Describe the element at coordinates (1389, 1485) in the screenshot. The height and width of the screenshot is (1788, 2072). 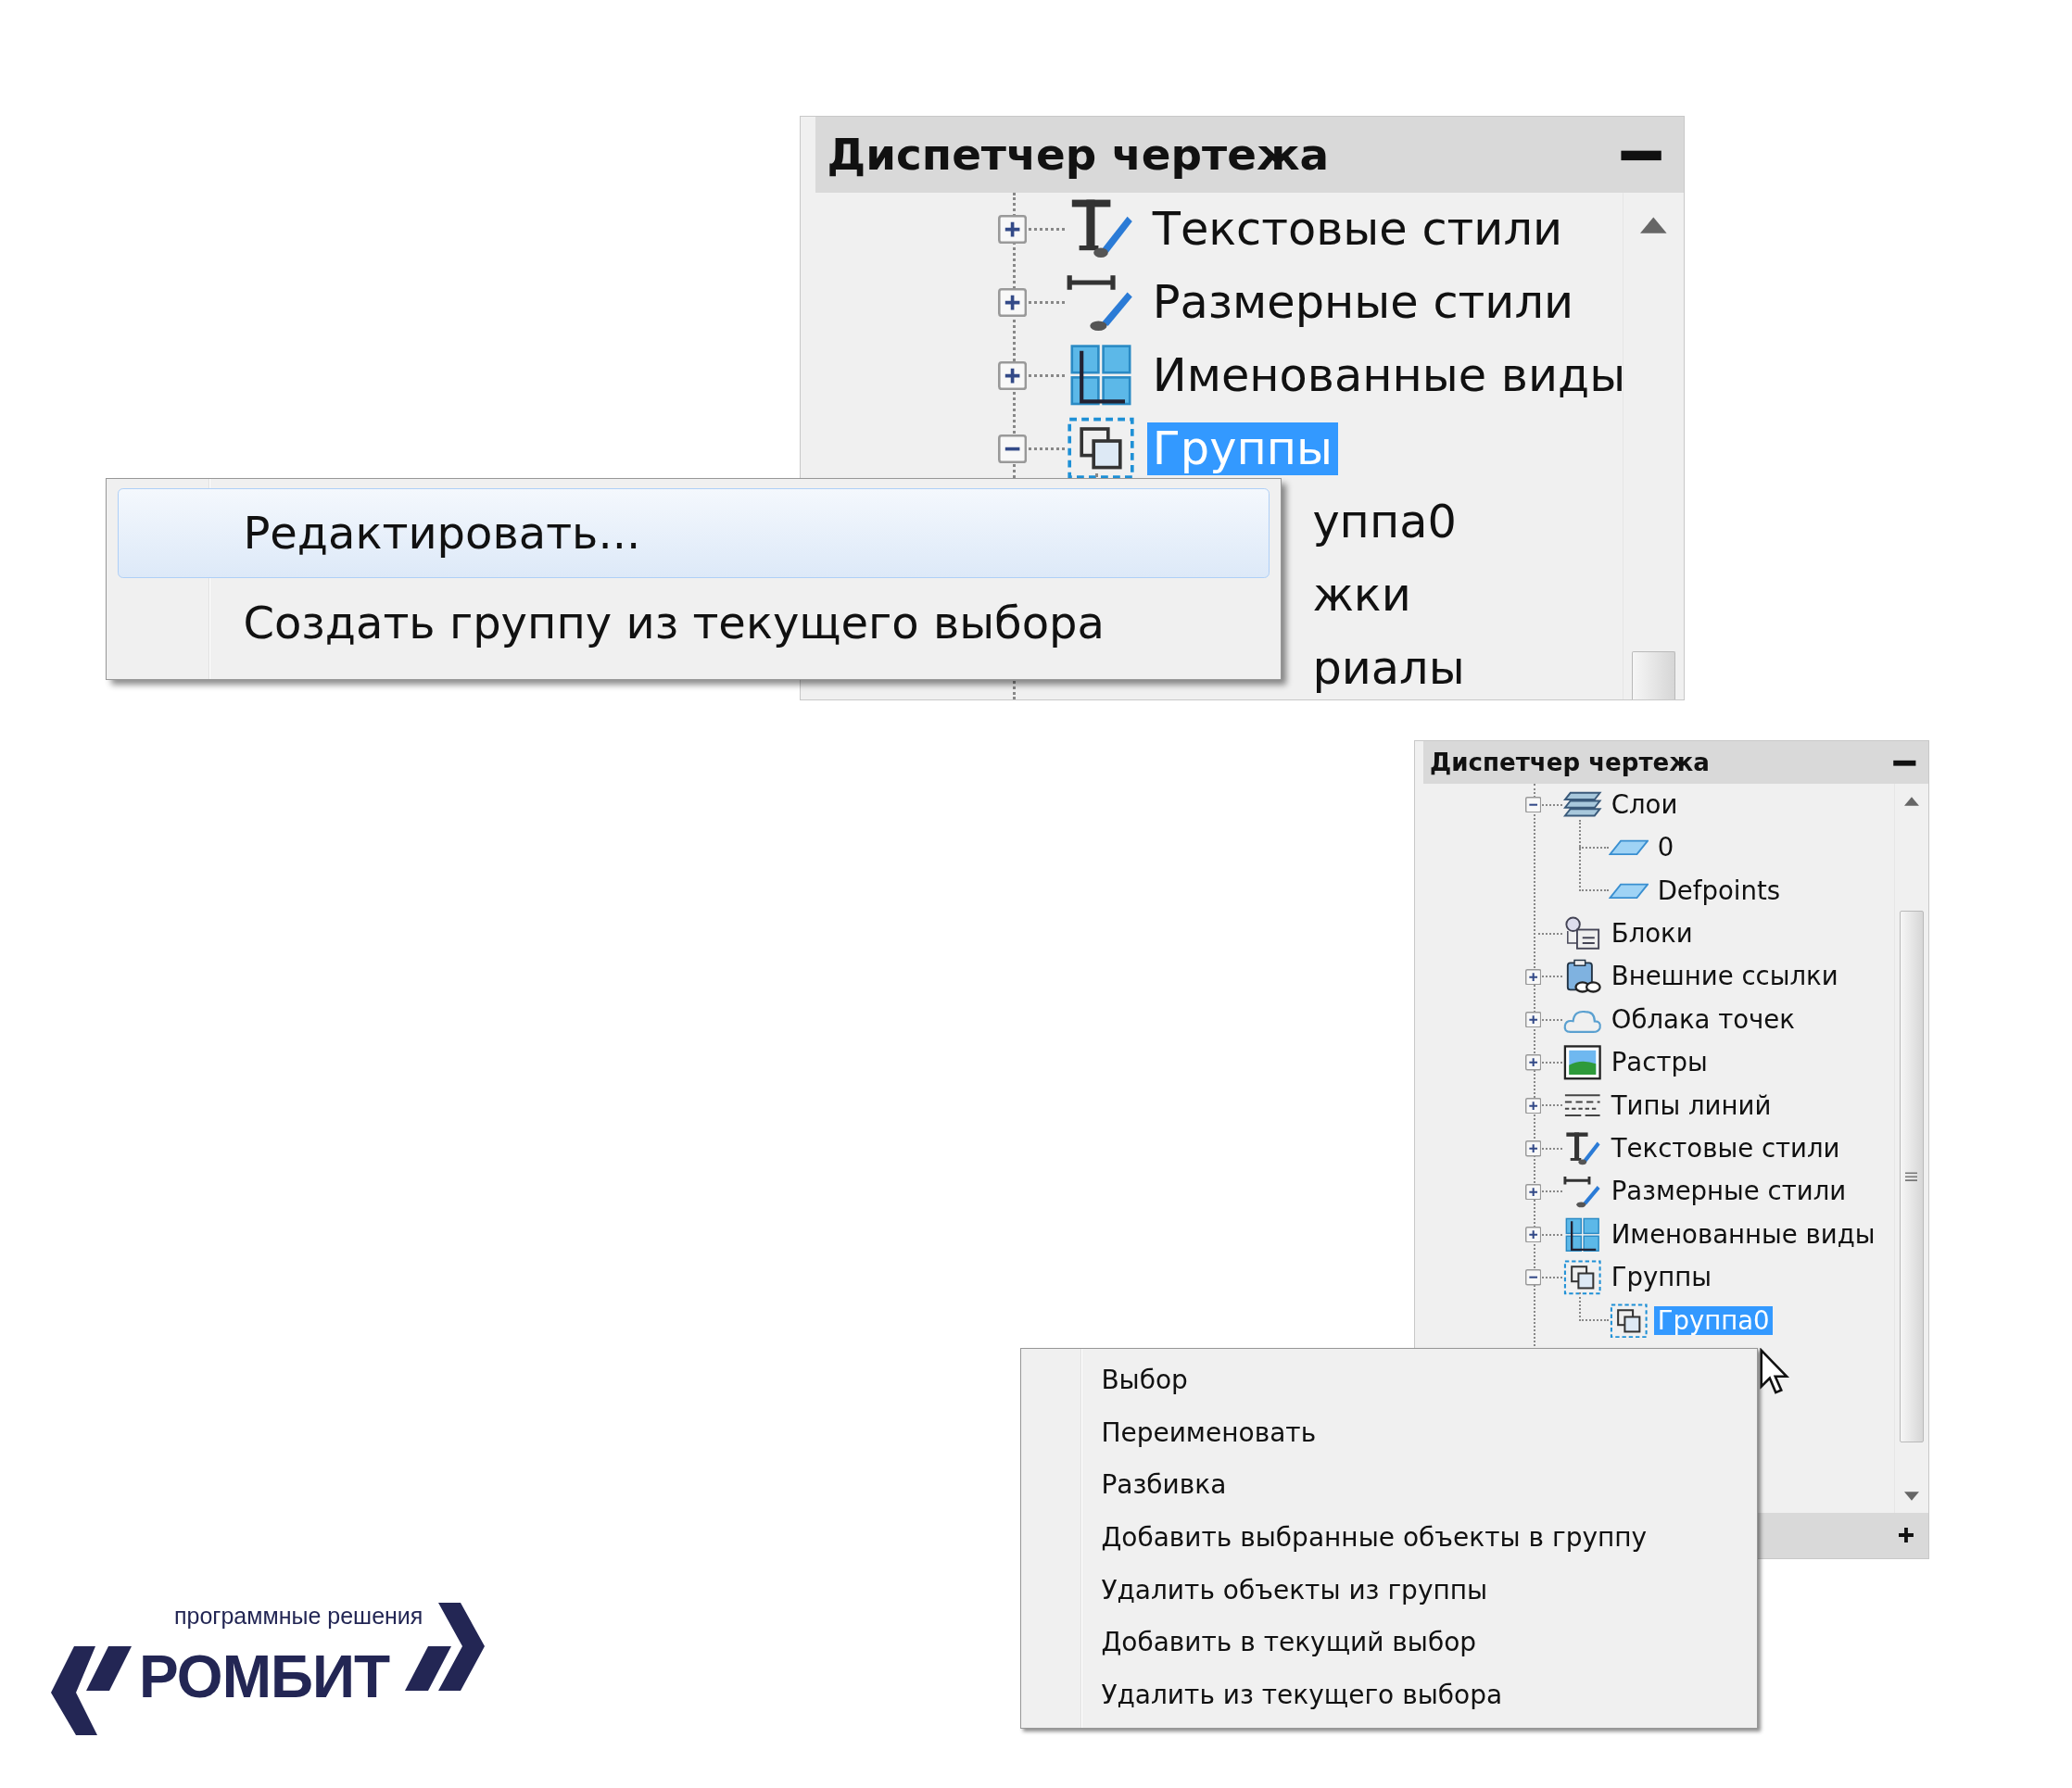
I see `menu-item: Разбивка` at that location.